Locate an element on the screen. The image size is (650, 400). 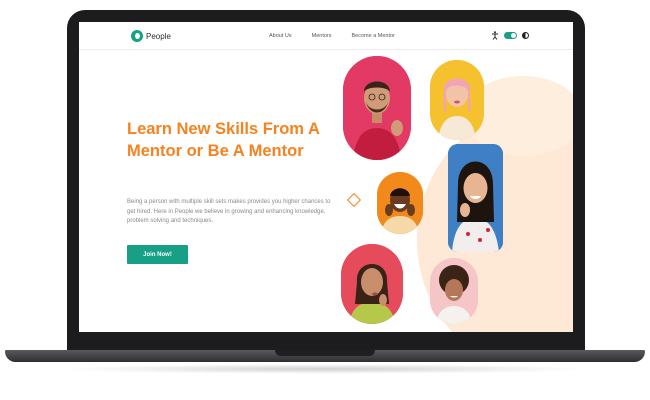
nav-link-about-us: About Us is located at coordinates (280, 36).